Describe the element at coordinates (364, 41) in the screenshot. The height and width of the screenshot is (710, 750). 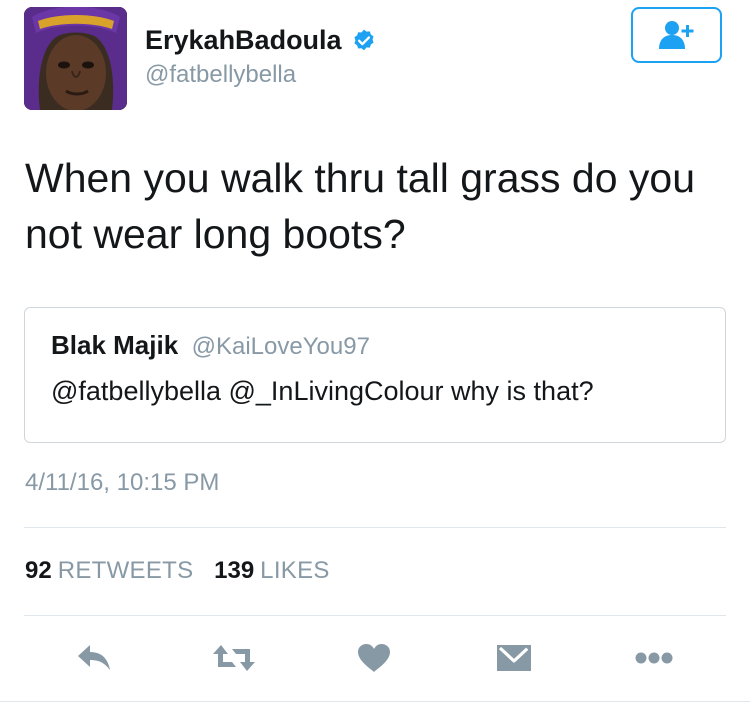
I see `verified-badge-icon` at that location.